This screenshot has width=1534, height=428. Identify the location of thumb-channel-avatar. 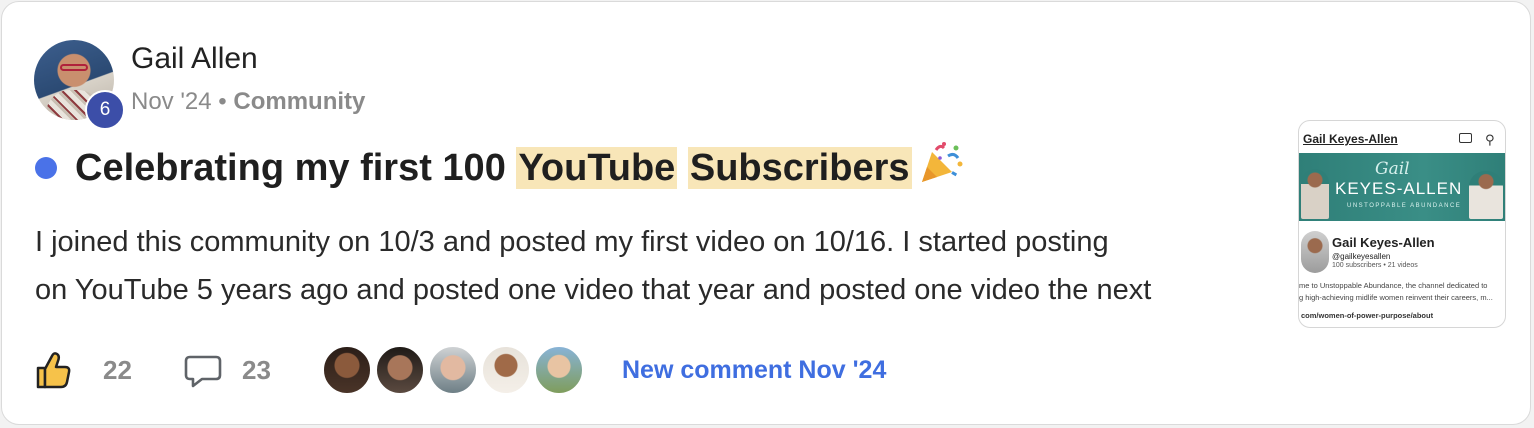
(1315, 252).